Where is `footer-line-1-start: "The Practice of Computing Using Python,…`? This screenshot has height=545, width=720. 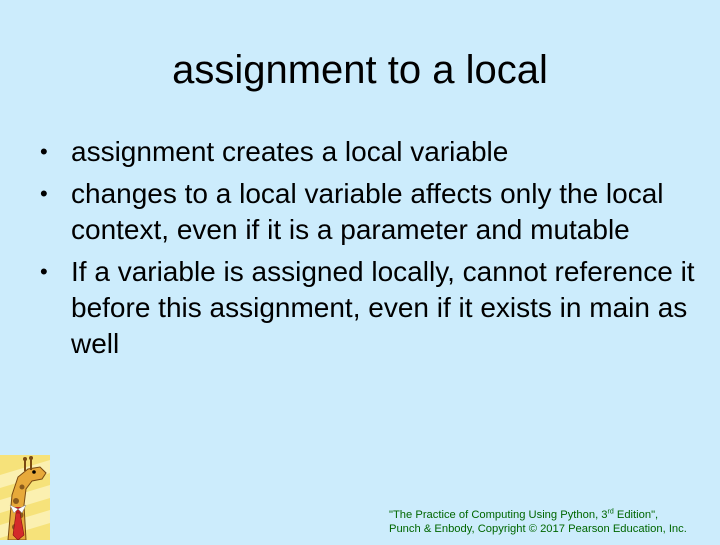 footer-line-1-start: "The Practice of Computing Using Python,… is located at coordinates (498, 515).